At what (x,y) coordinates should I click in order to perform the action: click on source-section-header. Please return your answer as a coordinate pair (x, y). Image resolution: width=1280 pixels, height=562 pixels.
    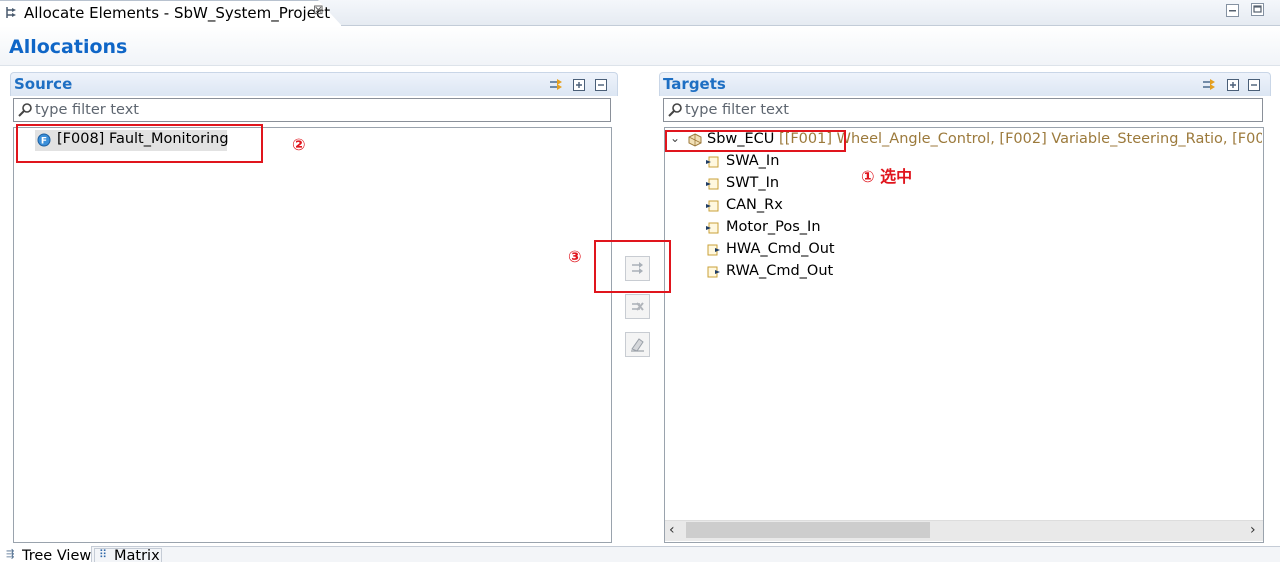
    Looking at the image, I should click on (314, 84).